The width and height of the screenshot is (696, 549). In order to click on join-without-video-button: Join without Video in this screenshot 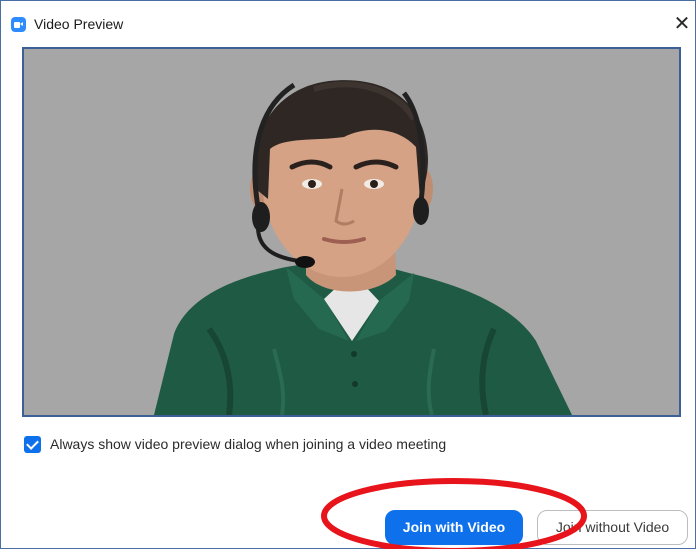, I will do `click(612, 527)`.